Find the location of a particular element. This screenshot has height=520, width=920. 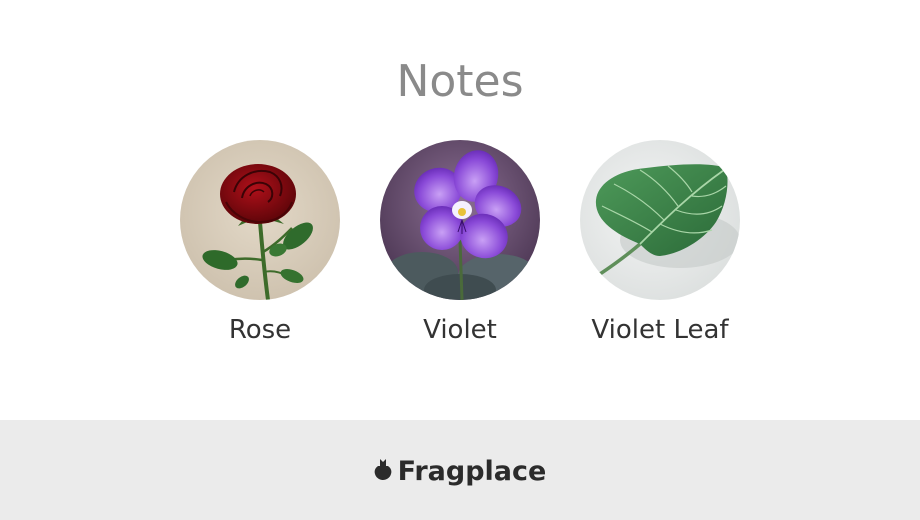

fragplace-logo-icon is located at coordinates (383, 471).